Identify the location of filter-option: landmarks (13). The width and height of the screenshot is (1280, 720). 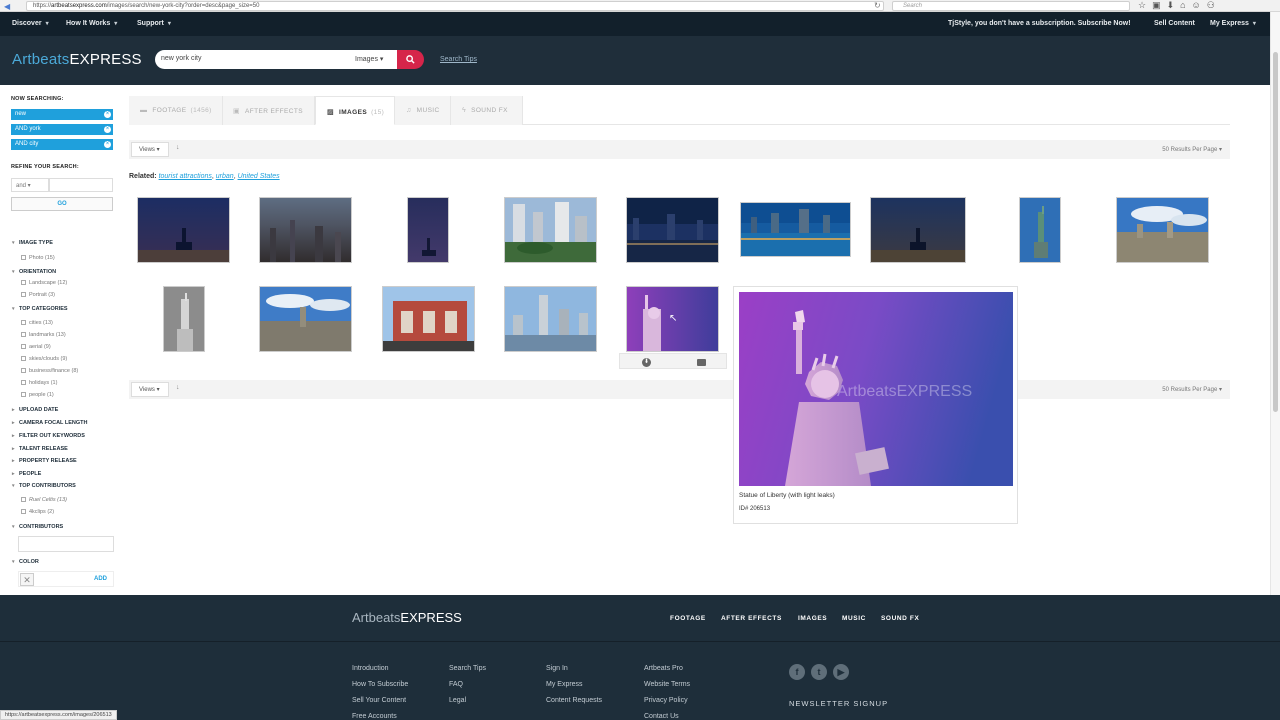
(43, 335).